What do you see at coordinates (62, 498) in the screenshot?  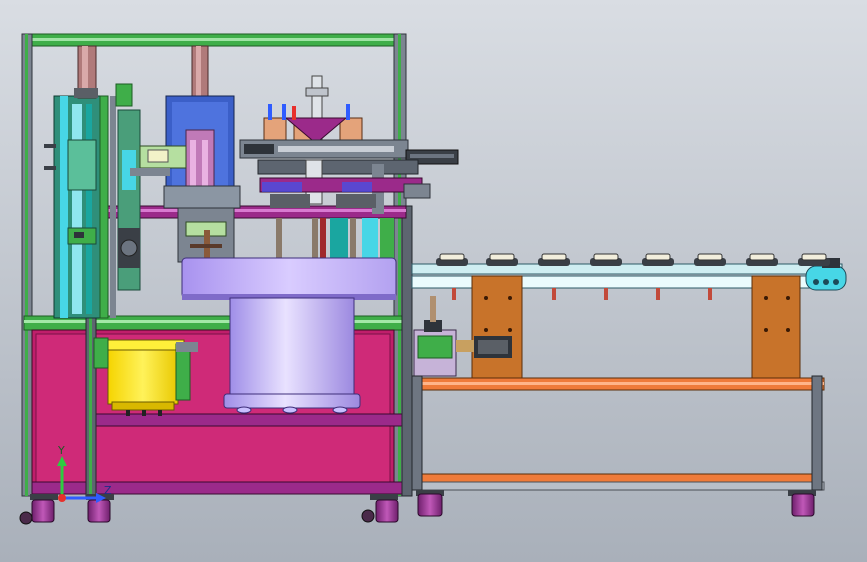 I see `x-axis-dot` at bounding box center [62, 498].